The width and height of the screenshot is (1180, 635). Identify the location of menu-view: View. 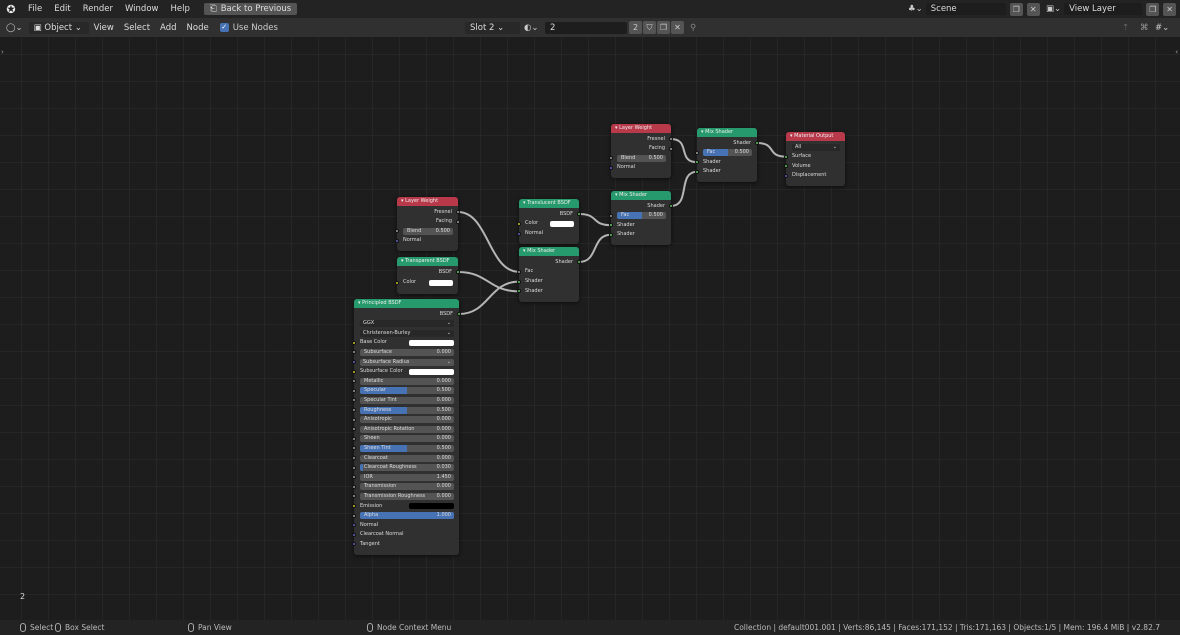
(104, 28).